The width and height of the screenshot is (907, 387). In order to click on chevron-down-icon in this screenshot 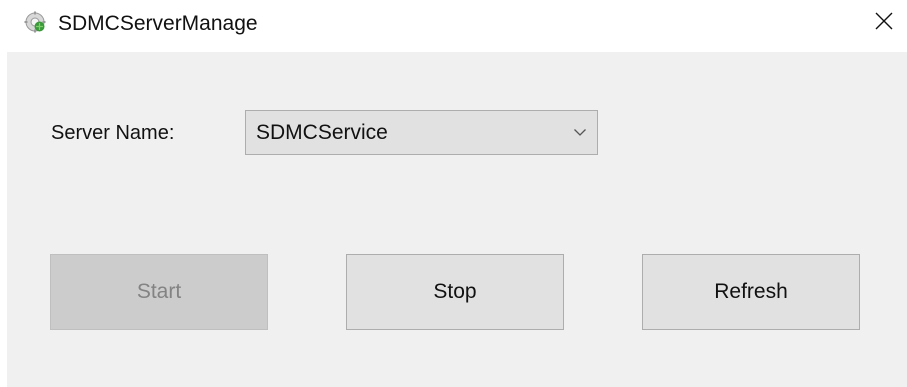, I will do `click(580, 132)`.